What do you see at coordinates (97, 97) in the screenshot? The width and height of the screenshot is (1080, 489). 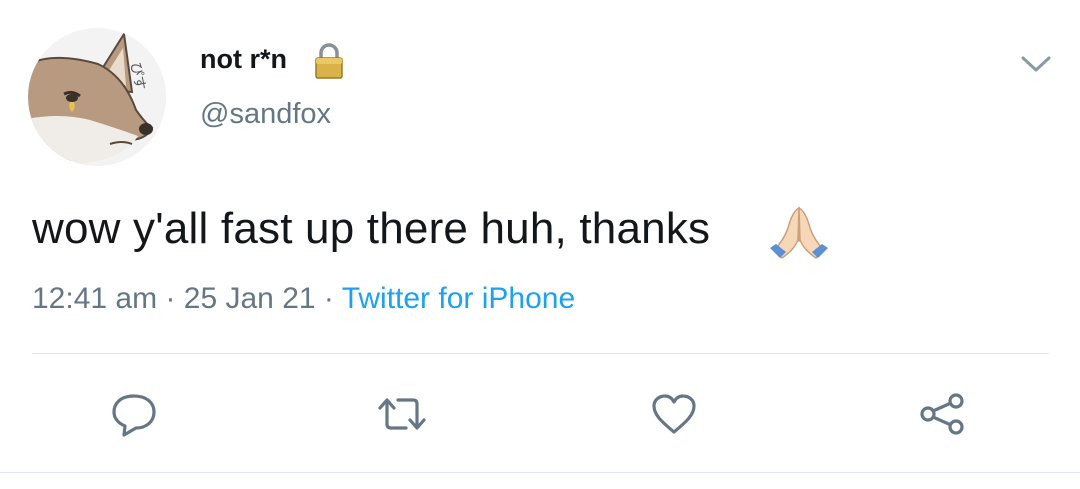 I see `avatar: ぴす` at bounding box center [97, 97].